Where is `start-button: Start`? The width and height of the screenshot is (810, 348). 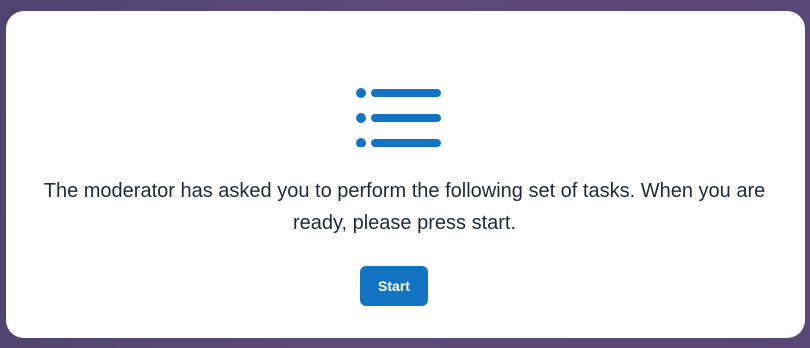
start-button: Start is located at coordinates (394, 286).